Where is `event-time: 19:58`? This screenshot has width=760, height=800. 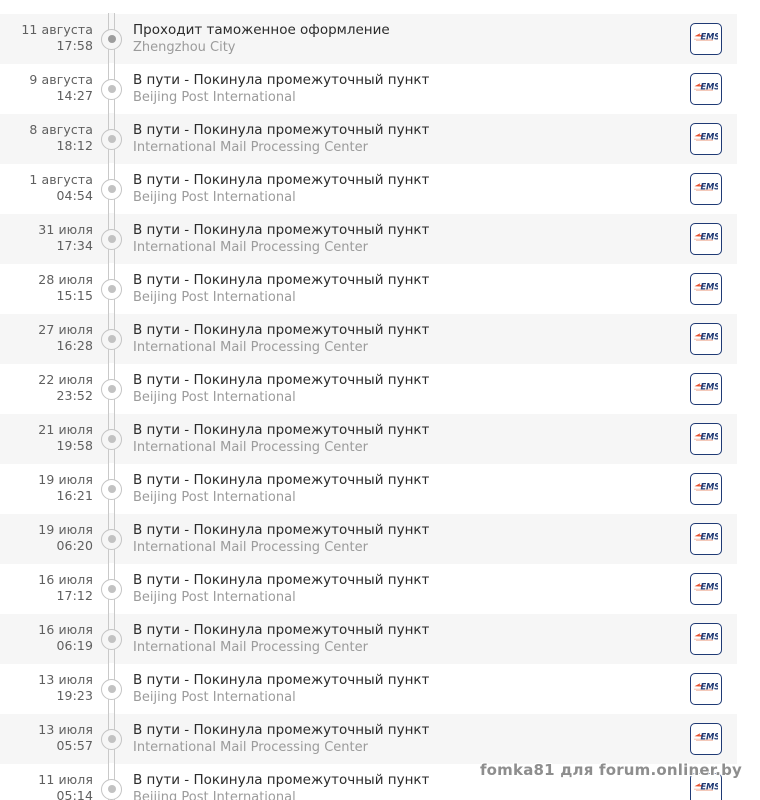 event-time: 19:58 is located at coordinates (74, 445).